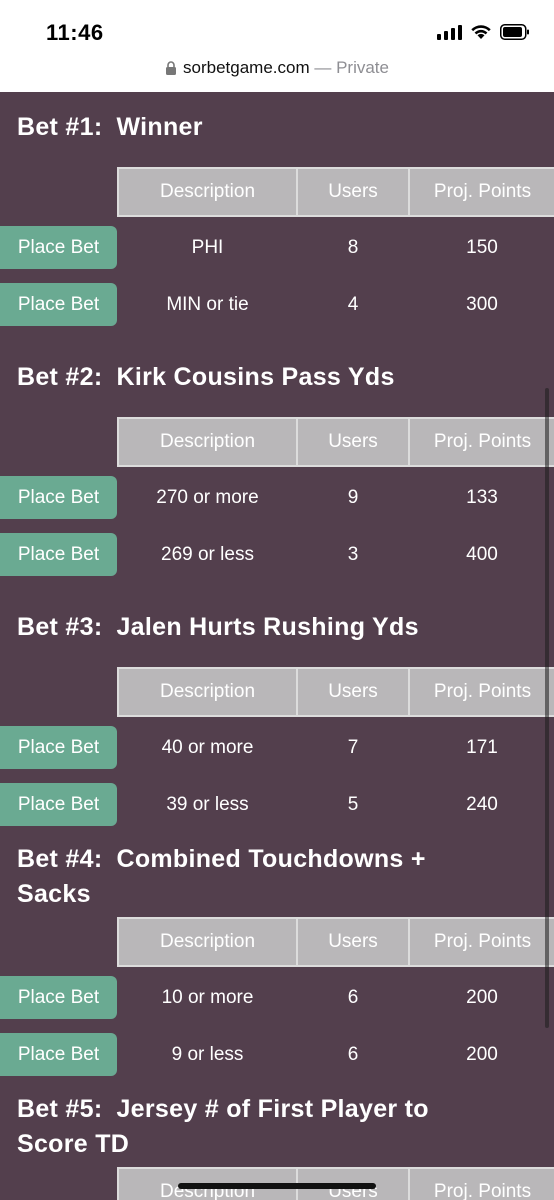 This screenshot has height=1200, width=554. Describe the element at coordinates (207, 804) in the screenshot. I see `option-description: 39 or less` at that location.